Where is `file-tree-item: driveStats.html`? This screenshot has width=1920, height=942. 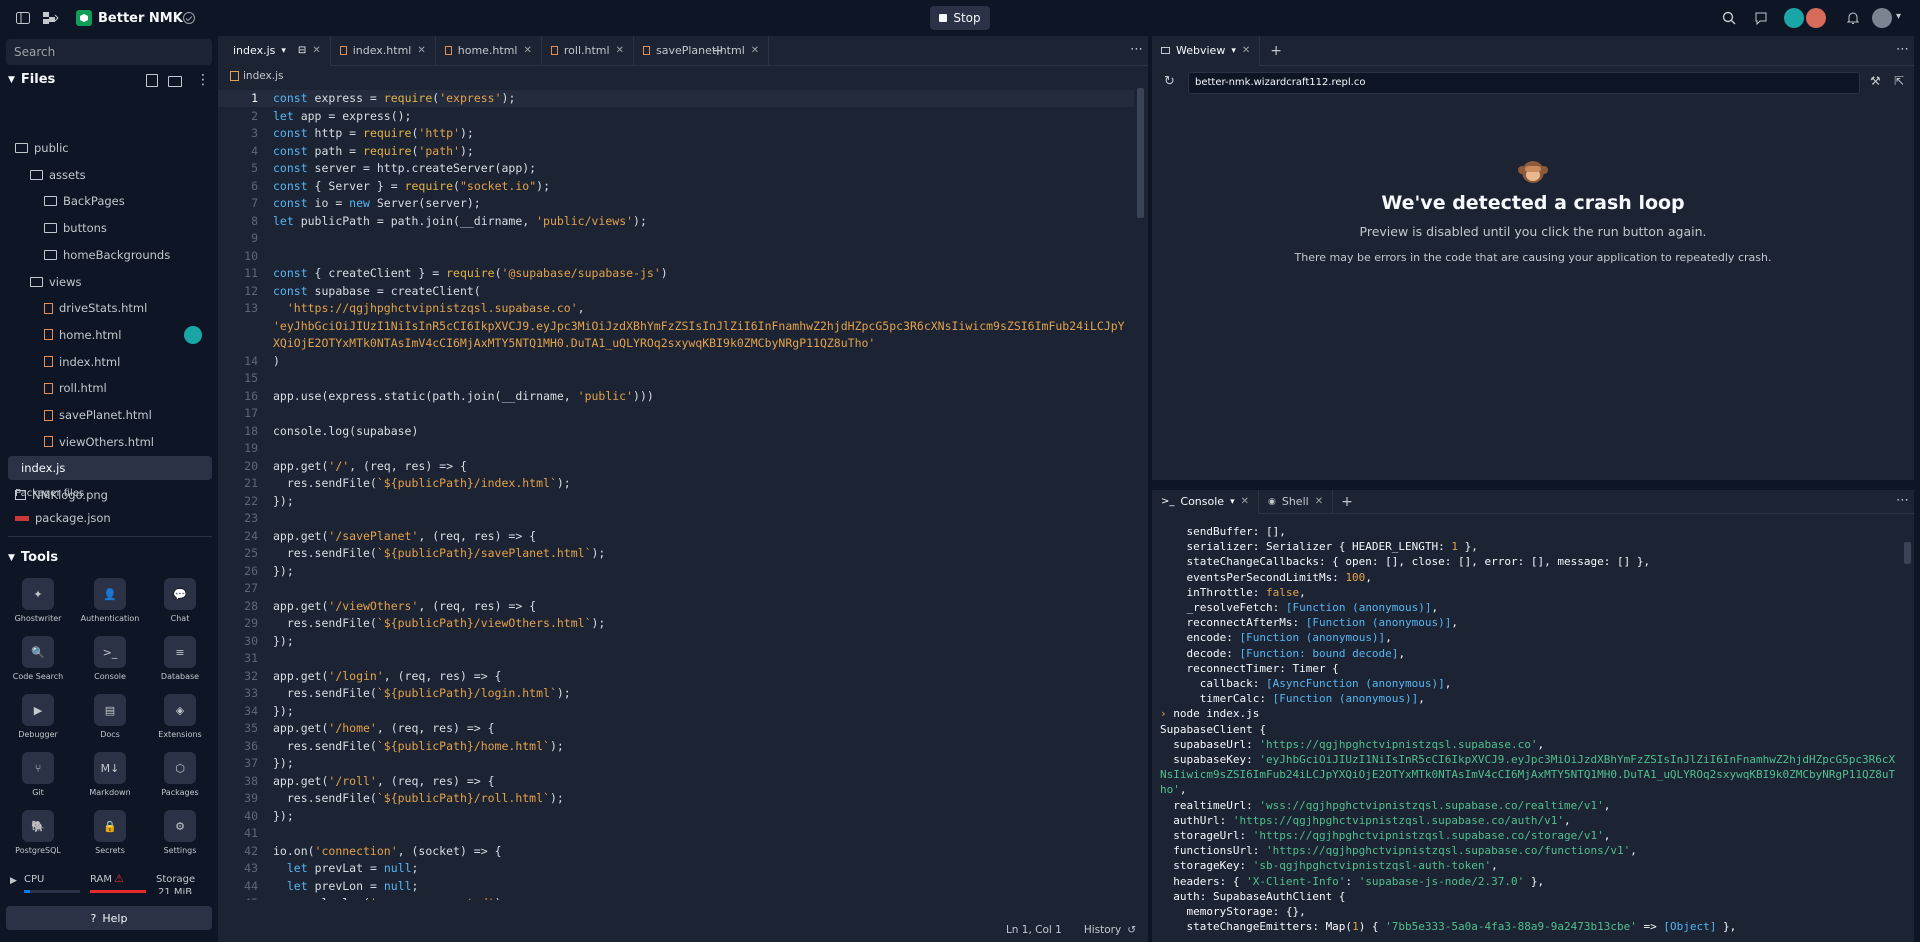
file-tree-item: driveStats.html is located at coordinates (73, 308).